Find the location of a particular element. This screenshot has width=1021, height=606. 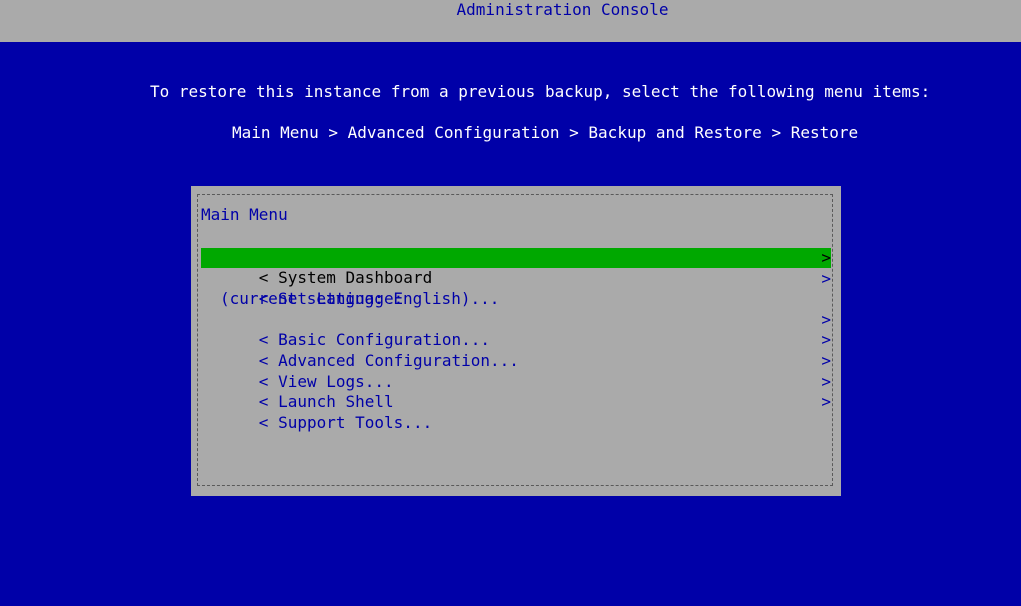

menu-item-view-logs: < View Logs... > is located at coordinates (516, 370).